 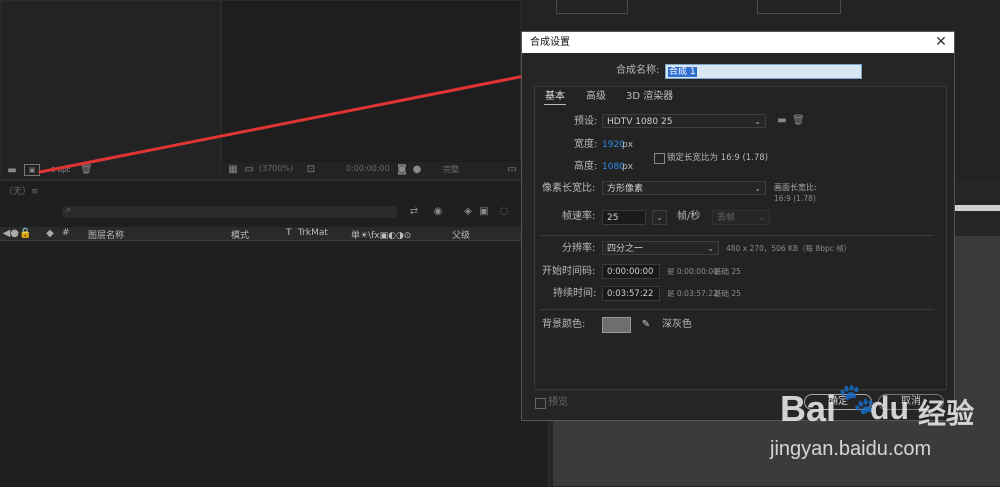 I want to click on tab-basic-underline, so click(x=555, y=104).